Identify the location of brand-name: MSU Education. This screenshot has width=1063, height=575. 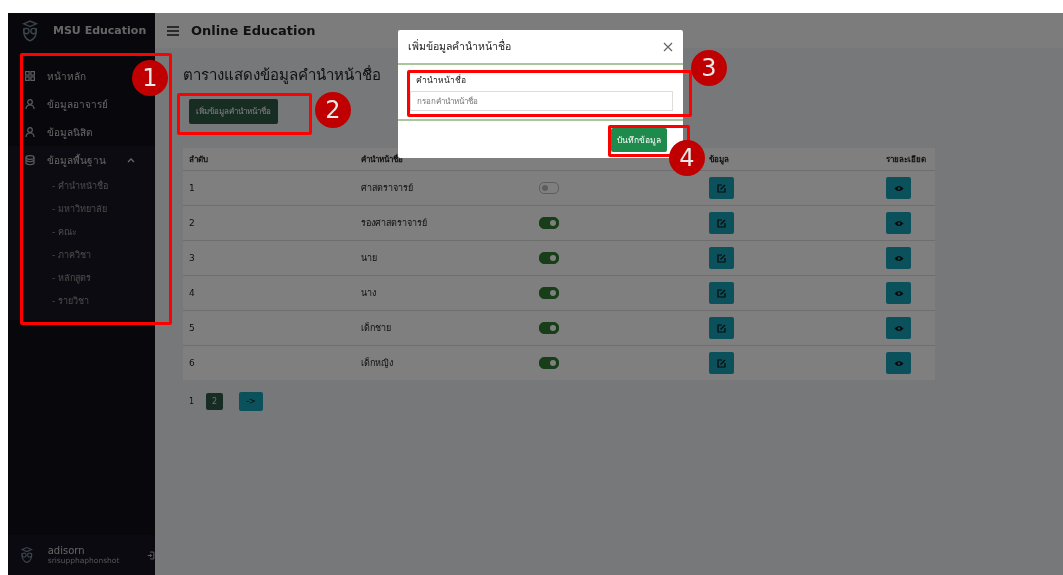
(100, 30).